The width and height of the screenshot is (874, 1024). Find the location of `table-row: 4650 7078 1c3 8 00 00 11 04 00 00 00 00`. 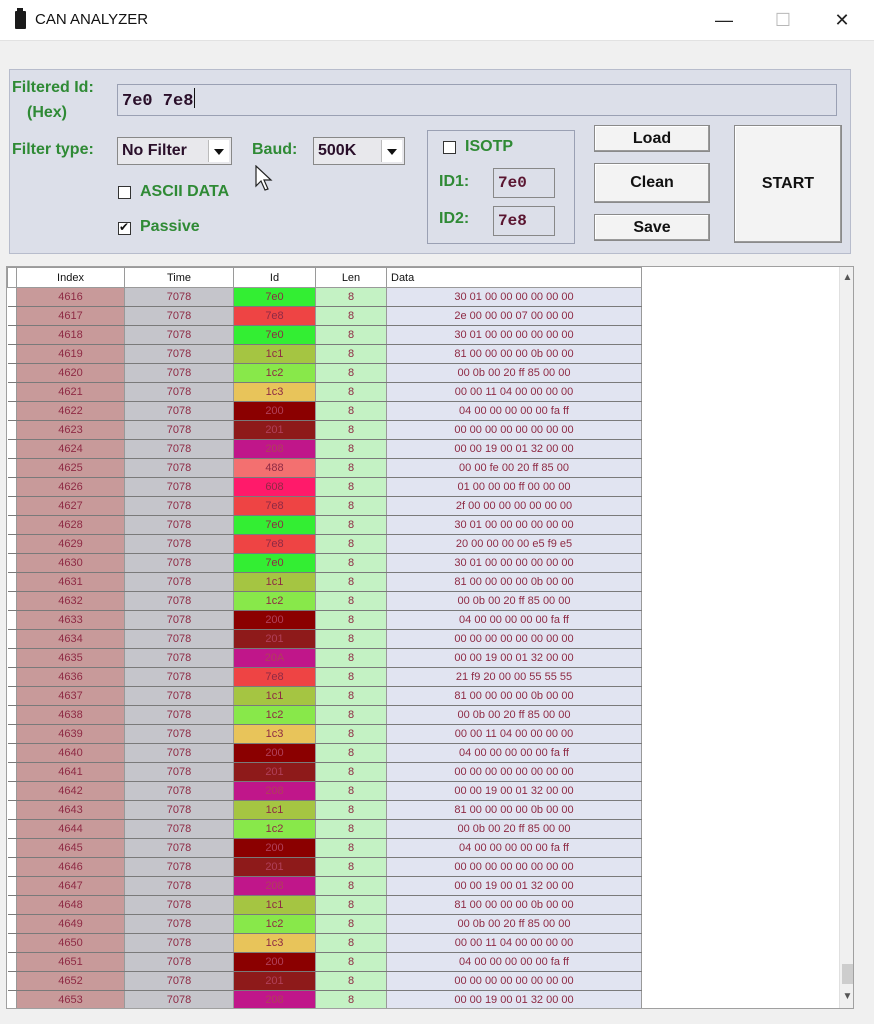

table-row: 4650 7078 1c3 8 00 00 11 04 00 00 00 00 is located at coordinates (324, 943).